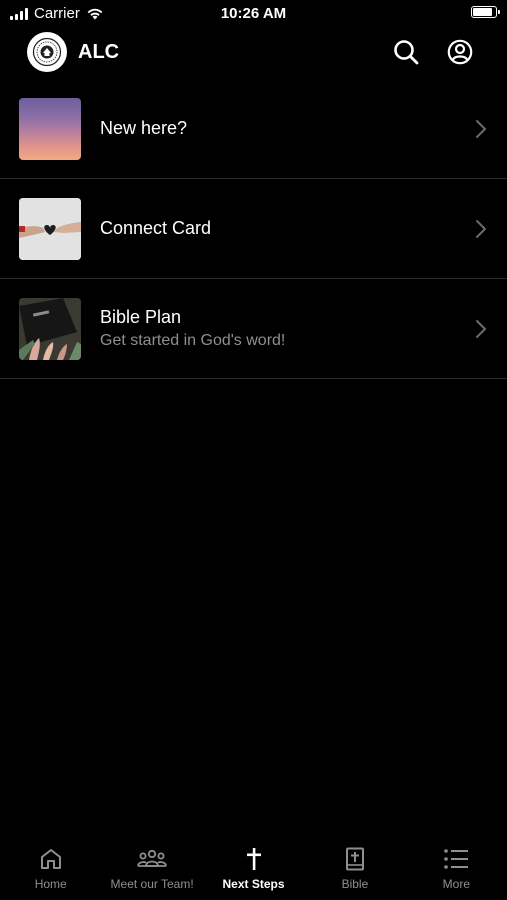  I want to click on tab-label: Meet our Team!, so click(152, 884).